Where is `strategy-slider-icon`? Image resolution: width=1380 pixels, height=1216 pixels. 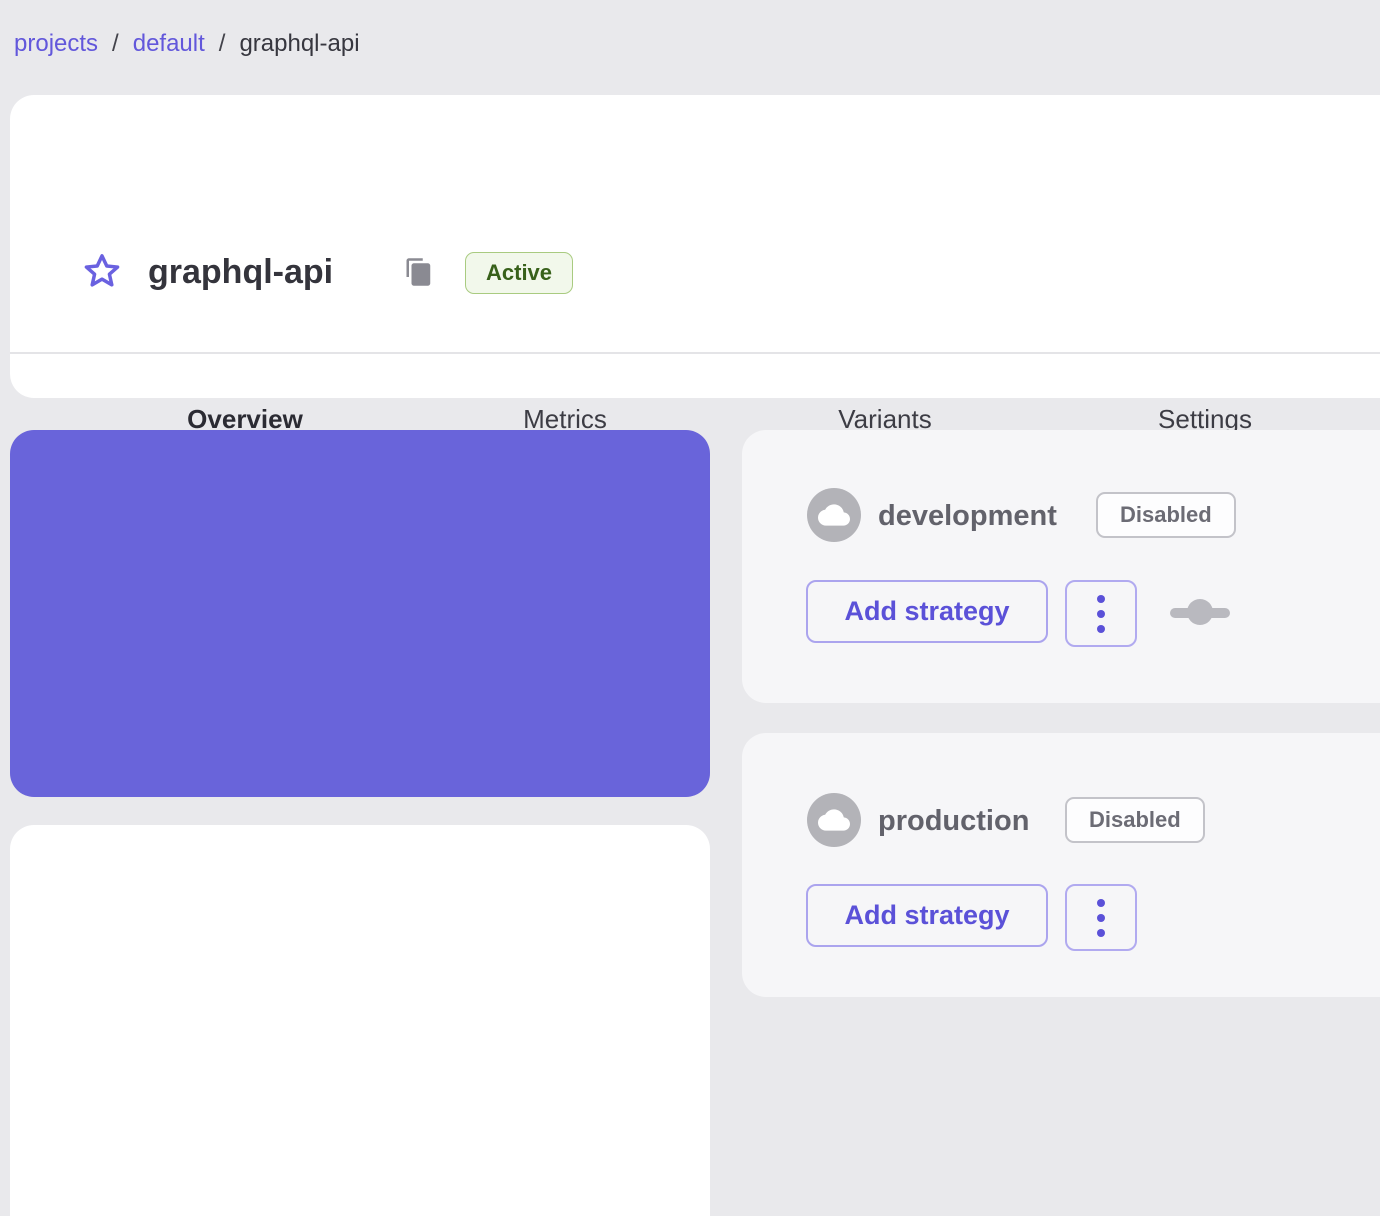
strategy-slider-icon is located at coordinates (1200, 612).